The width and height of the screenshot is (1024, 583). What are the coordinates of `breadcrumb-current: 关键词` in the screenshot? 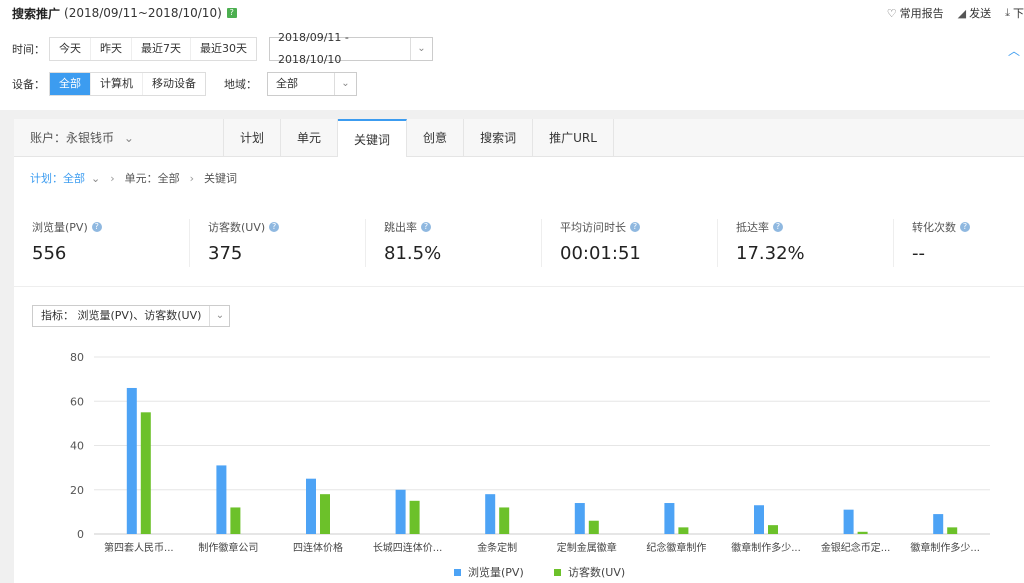 It's located at (221, 178).